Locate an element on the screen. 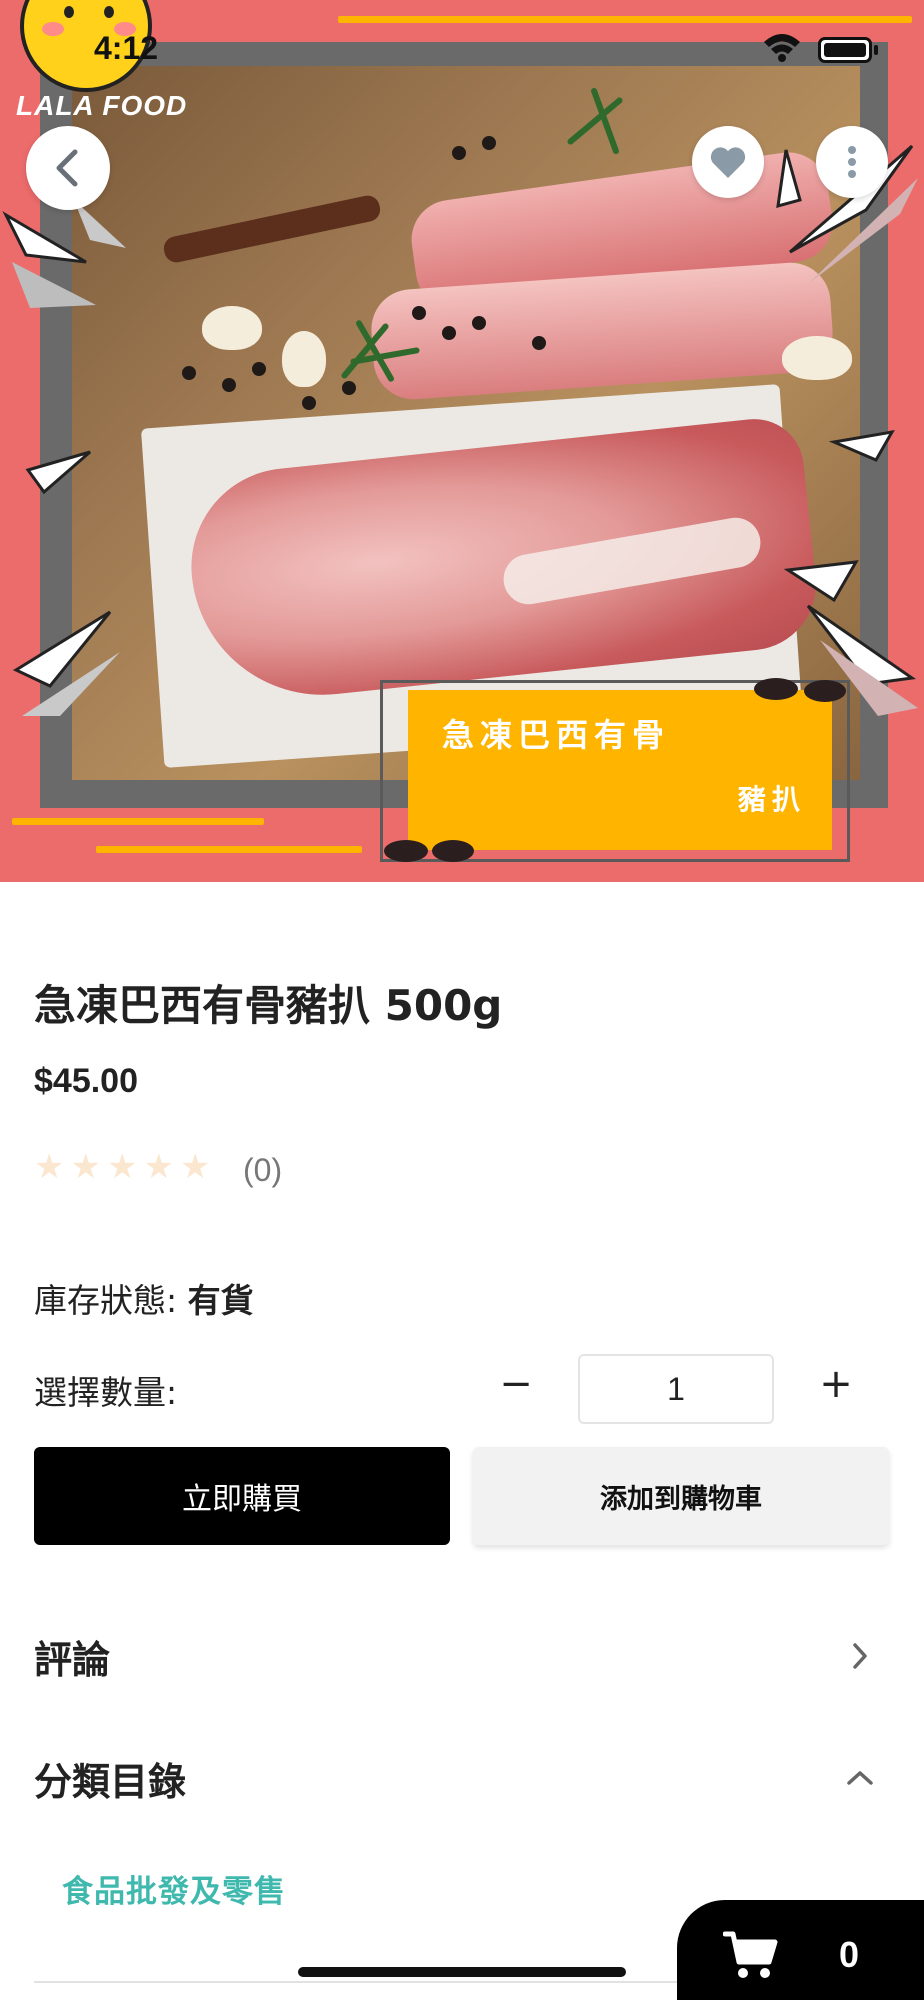  back-button is located at coordinates (68, 168).